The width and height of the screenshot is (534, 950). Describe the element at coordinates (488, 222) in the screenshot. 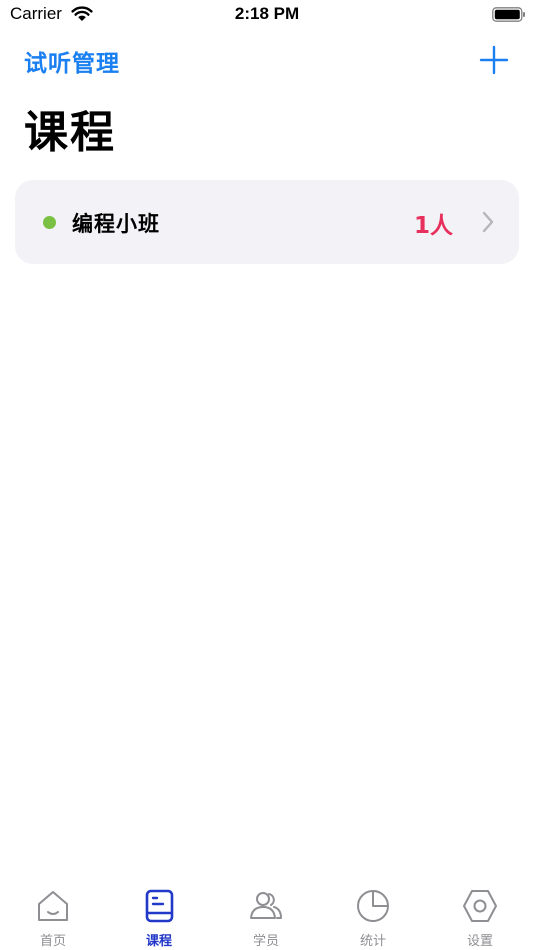

I see `chevron-right-icon` at that location.